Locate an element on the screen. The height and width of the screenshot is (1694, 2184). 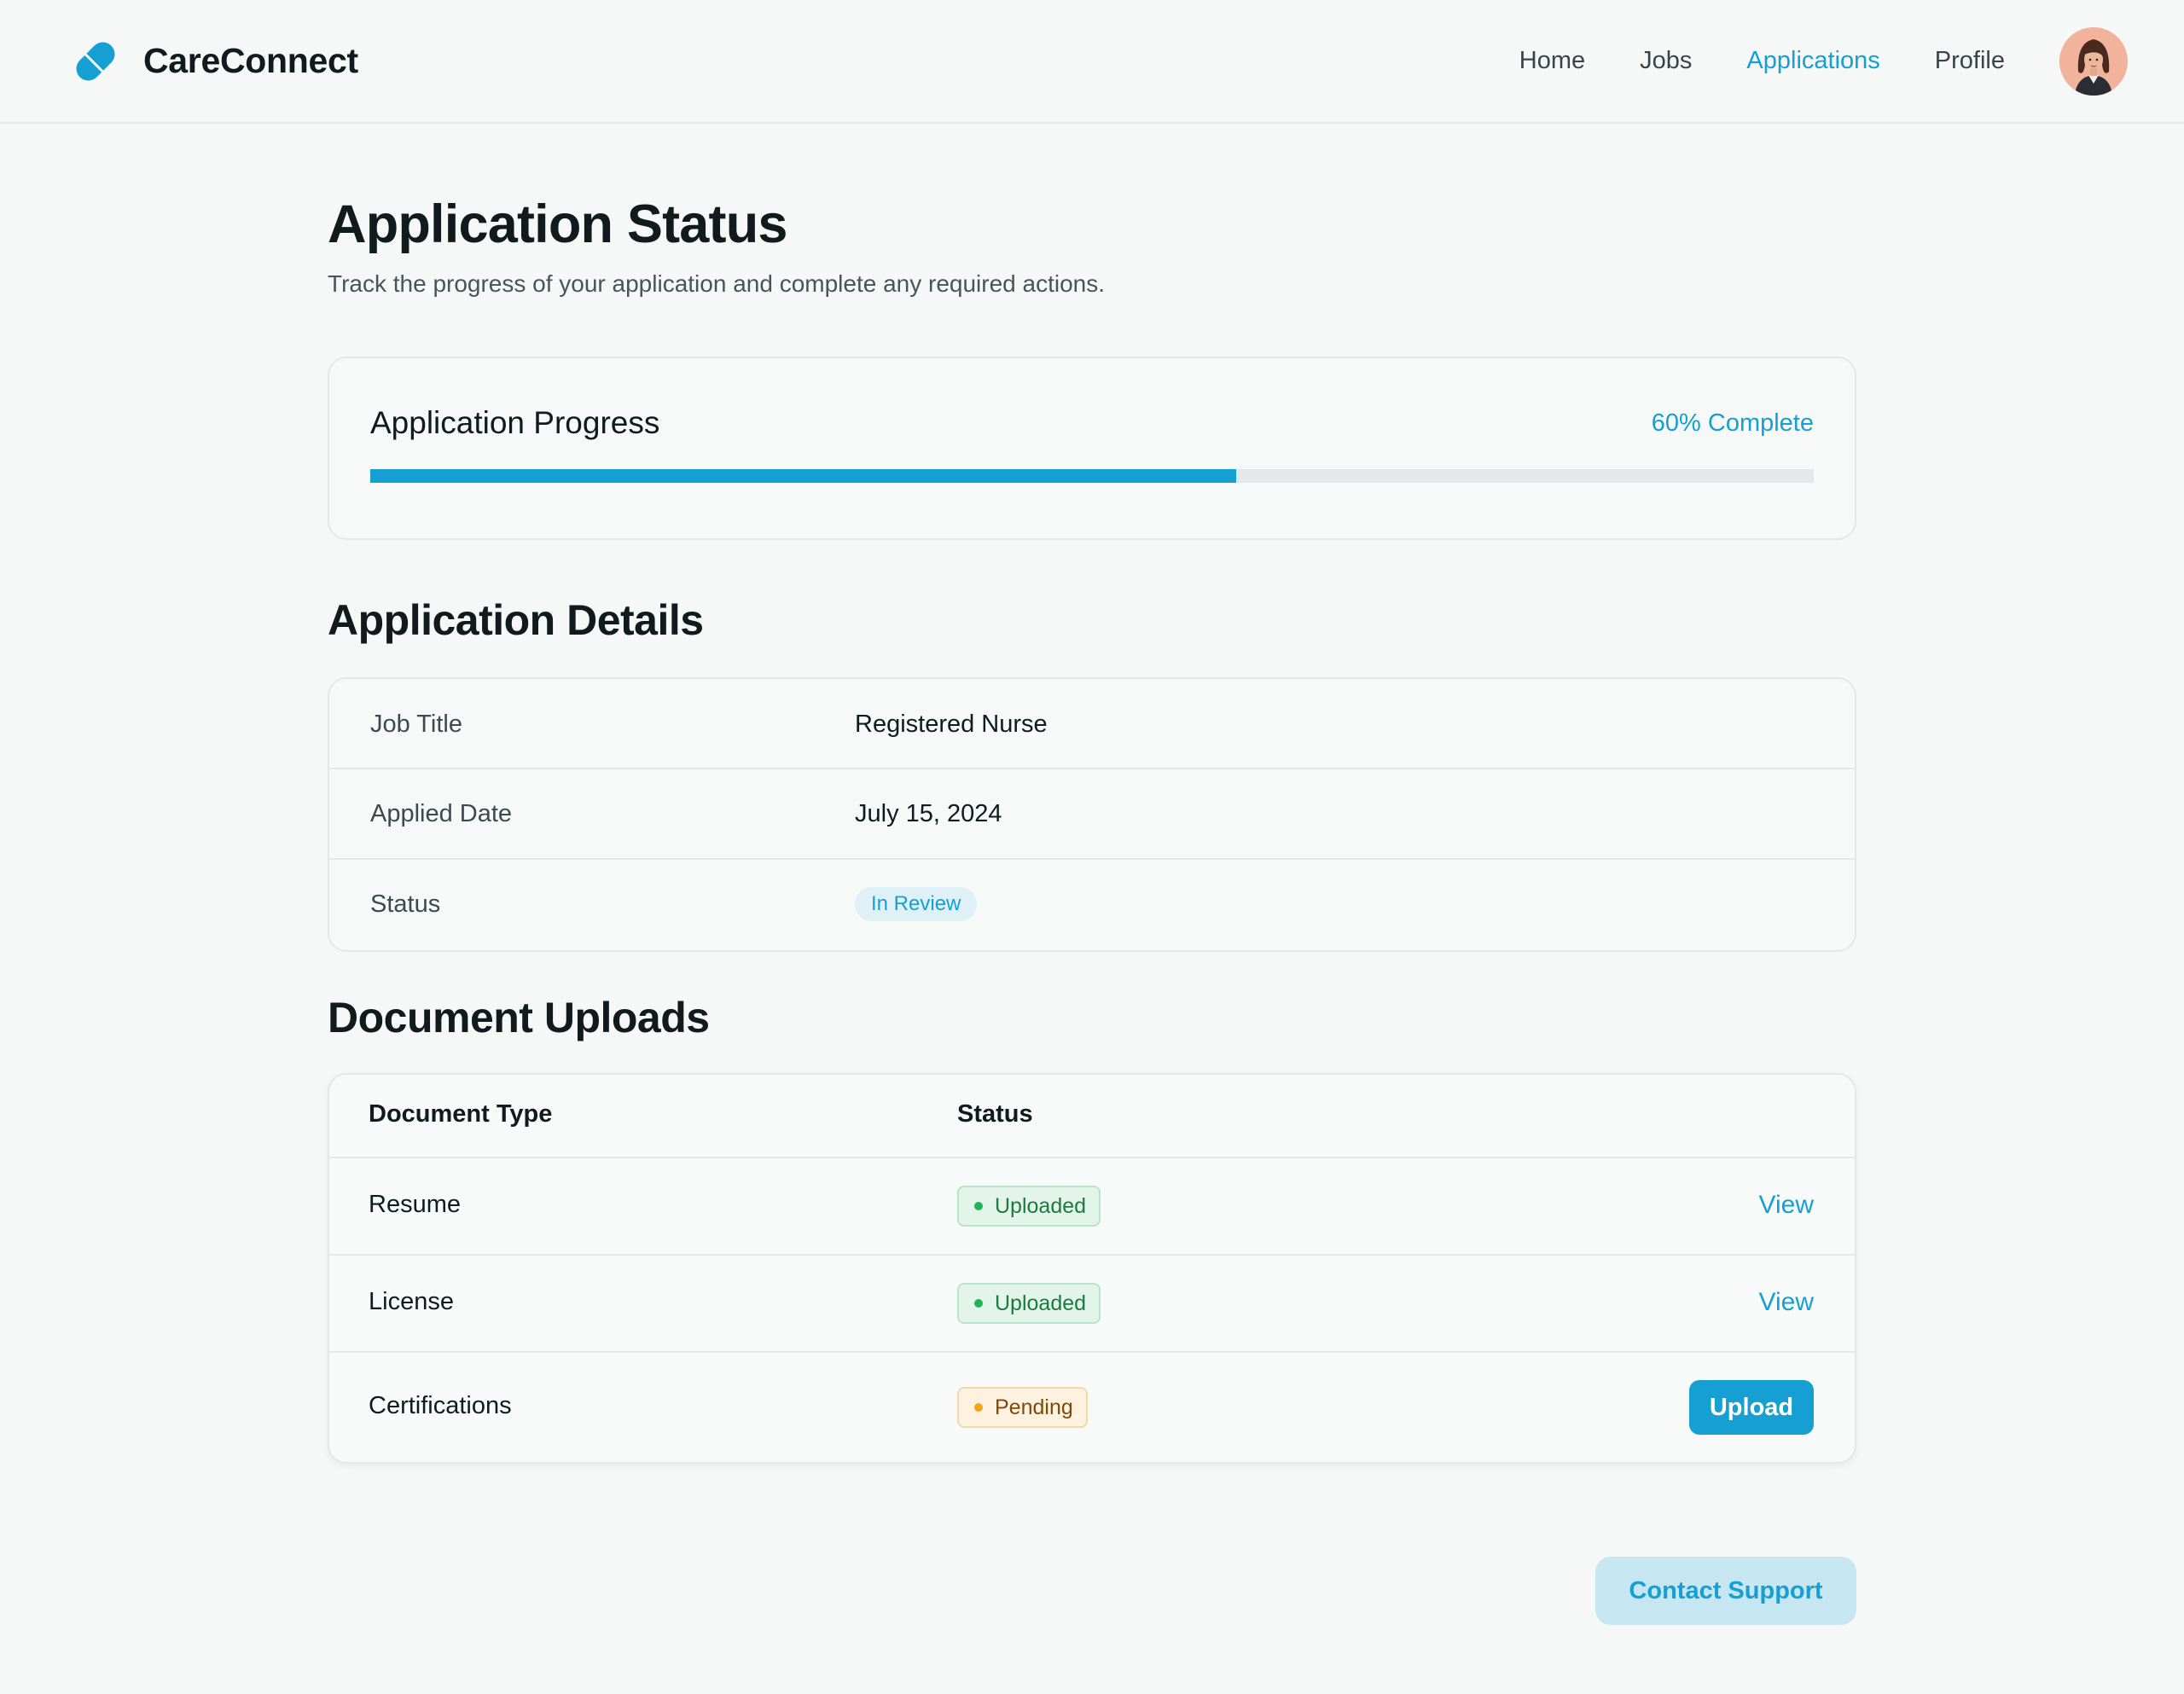
detail-label: Applied Date is located at coordinates (441, 813).